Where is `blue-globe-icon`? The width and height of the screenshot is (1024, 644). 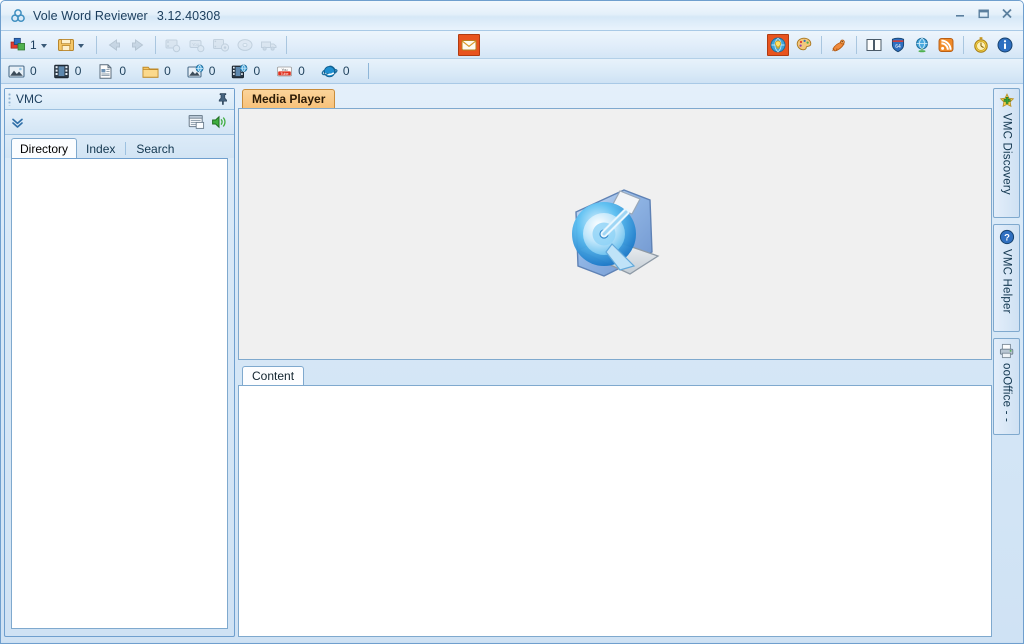 blue-globe-icon is located at coordinates (922, 45).